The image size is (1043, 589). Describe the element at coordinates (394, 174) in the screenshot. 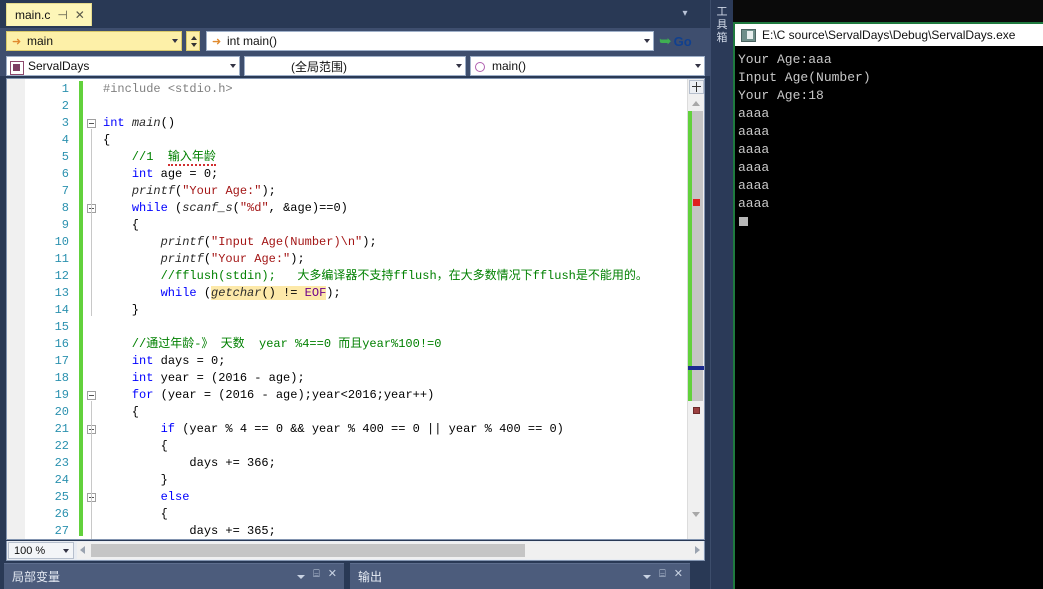

I see `code-line: int age = 0;` at that location.